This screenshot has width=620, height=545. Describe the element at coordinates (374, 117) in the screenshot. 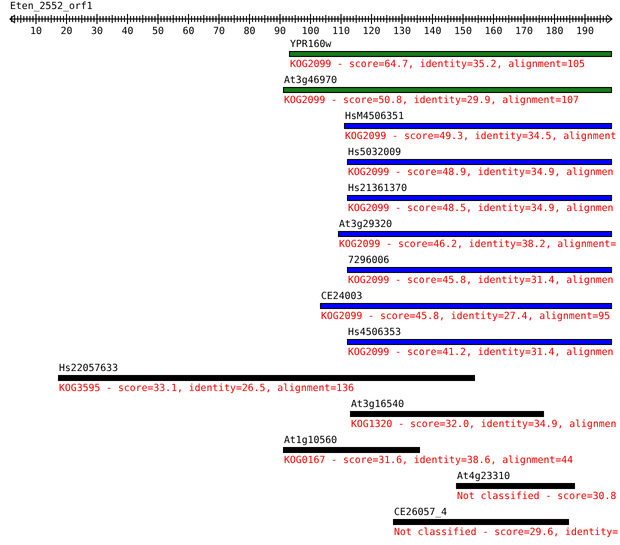

I see `hit-name: HsM4506351` at that location.